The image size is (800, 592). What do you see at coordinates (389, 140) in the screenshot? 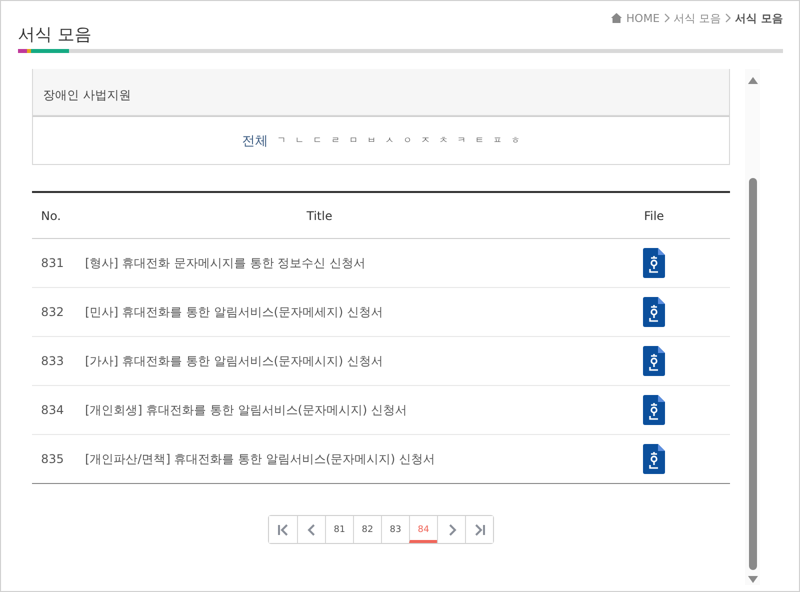
I see `index-link: ㅅ` at bounding box center [389, 140].